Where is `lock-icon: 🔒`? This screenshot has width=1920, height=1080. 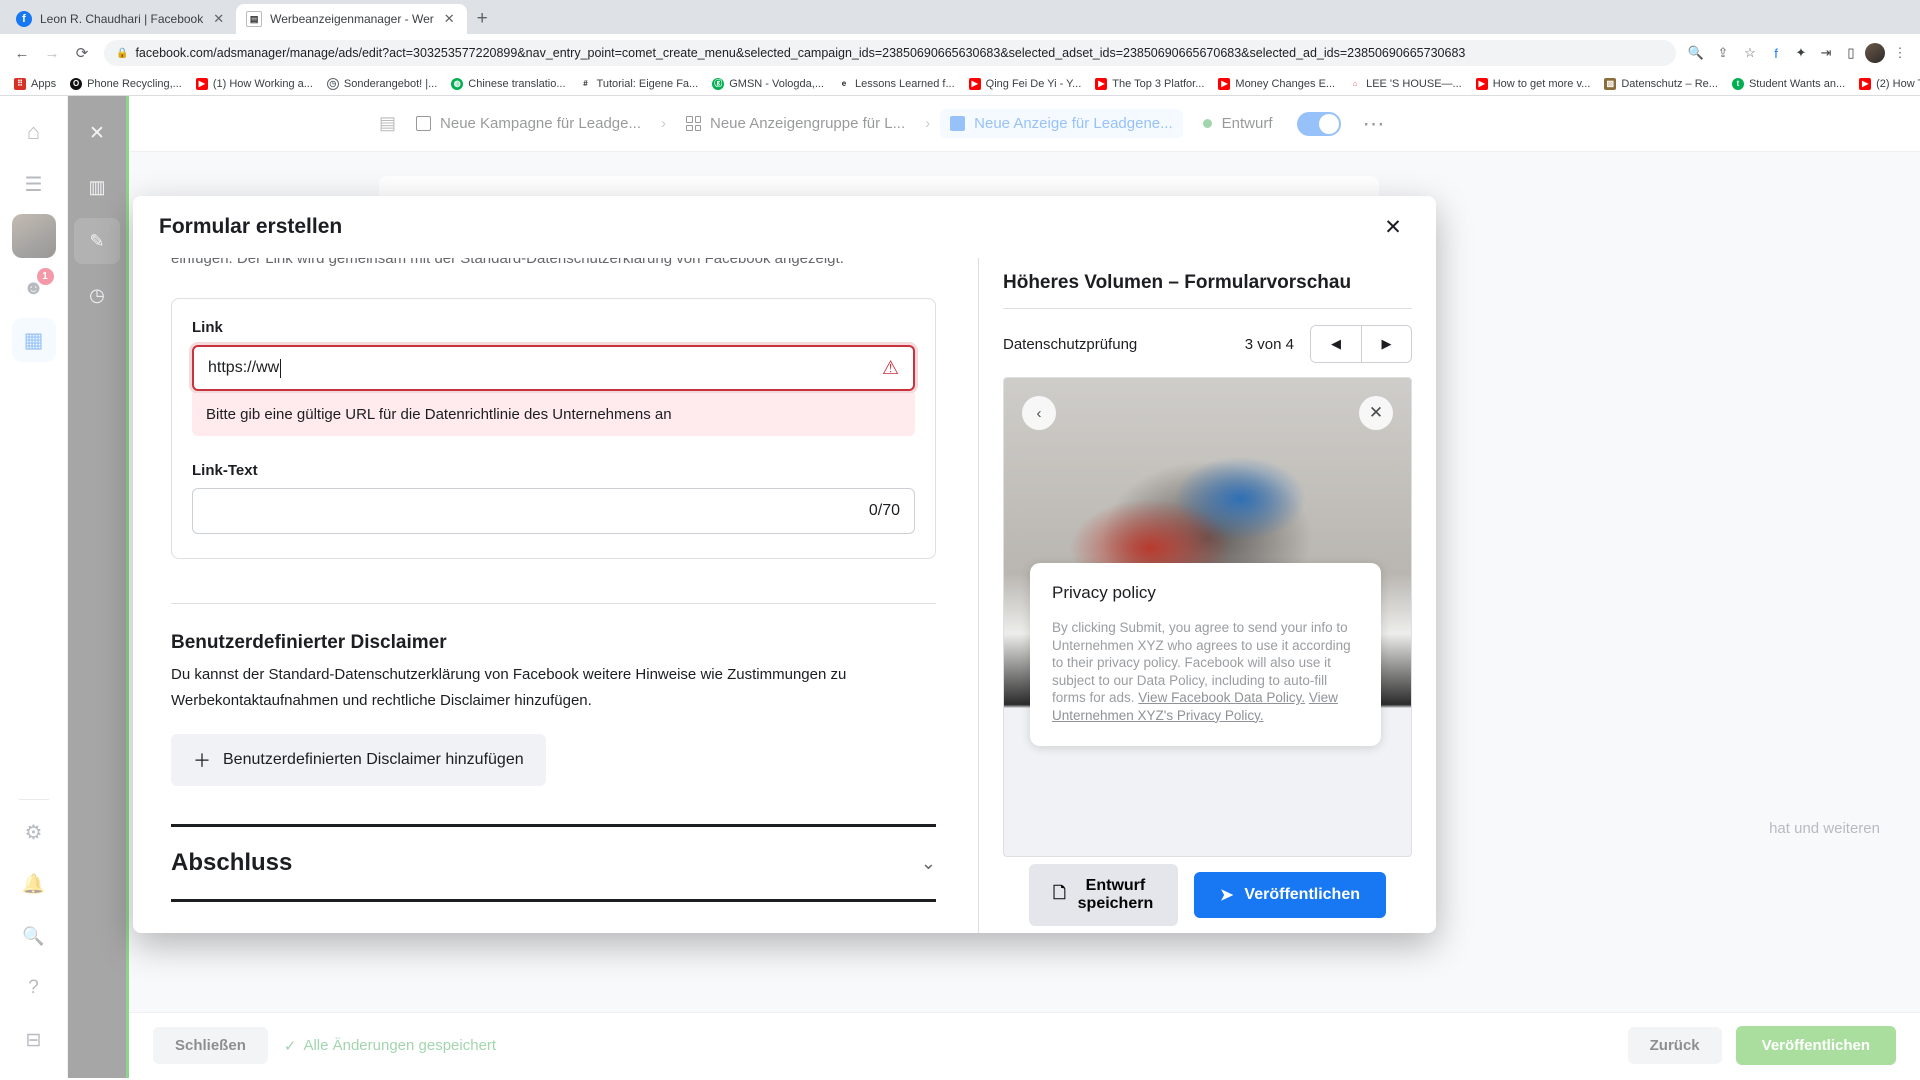
lock-icon: 🔒 is located at coordinates (122, 53).